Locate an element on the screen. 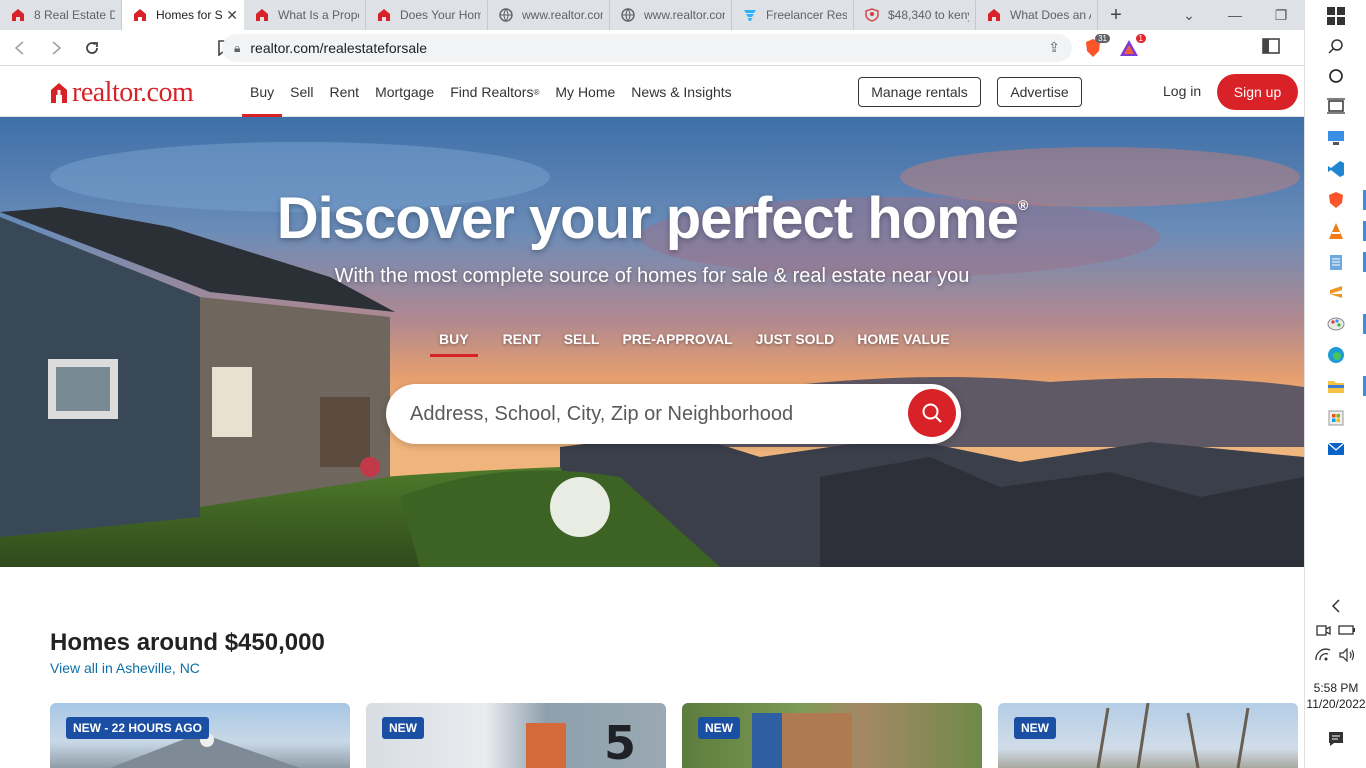  search-taskbar-icon is located at coordinates (1336, 46).